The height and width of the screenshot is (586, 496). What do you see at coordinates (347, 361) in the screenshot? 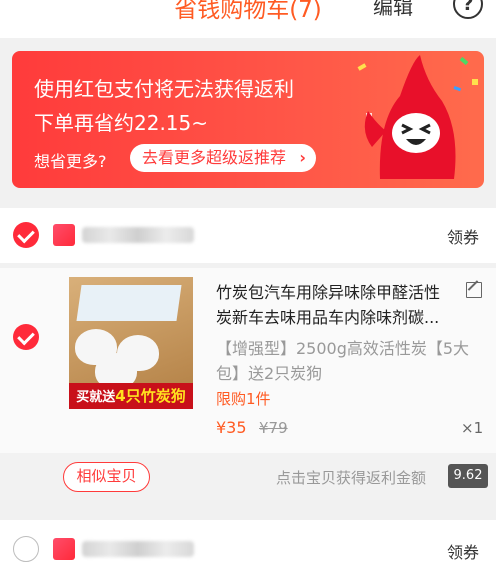
I see `product-spec: 【增强型】2500g高效活性炭【5大包】送2只炭狗` at bounding box center [347, 361].